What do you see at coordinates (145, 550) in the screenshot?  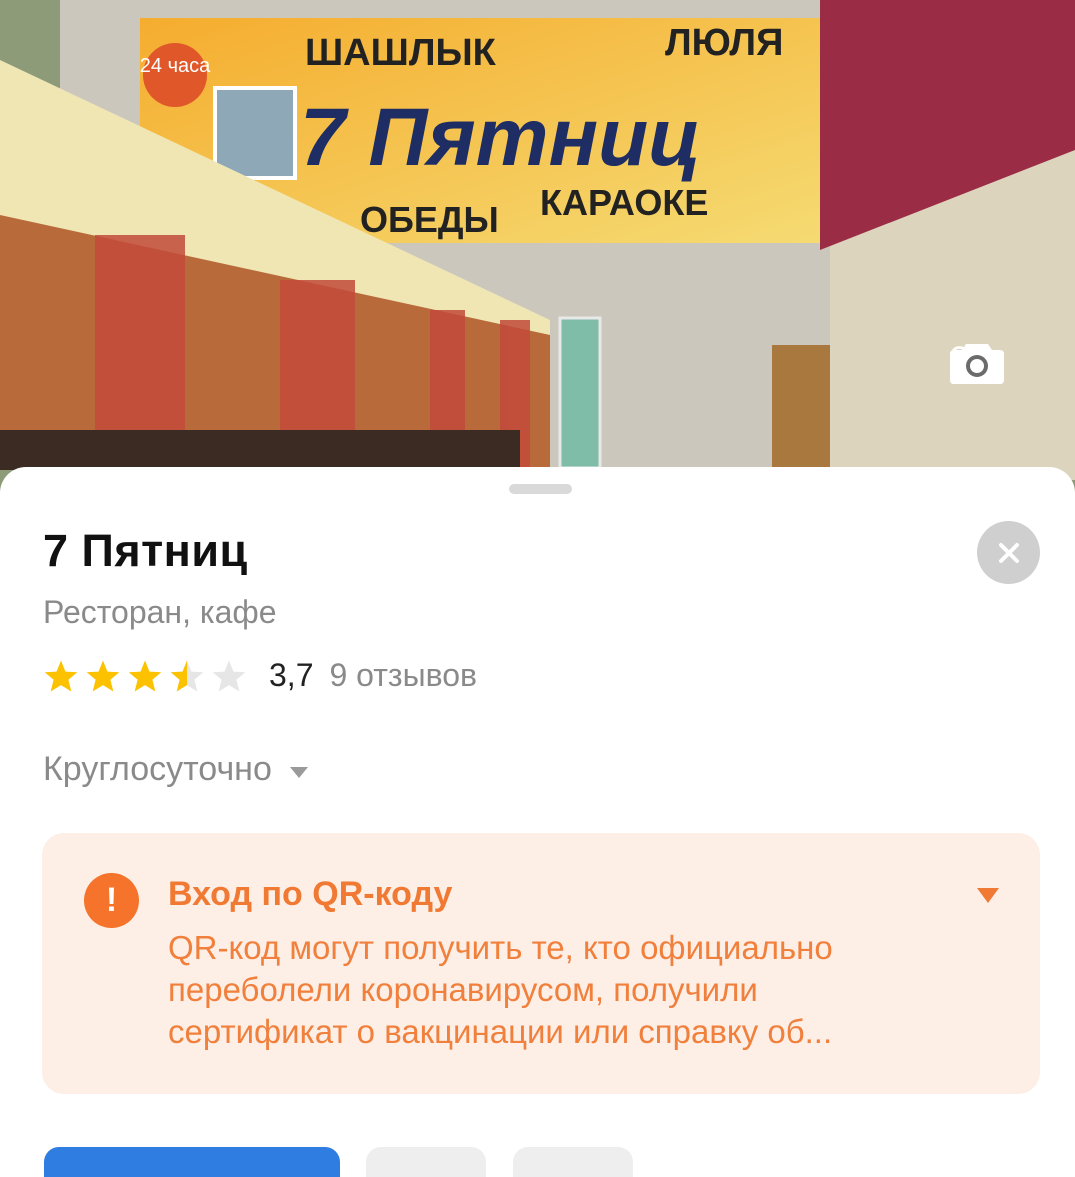 I see `place-title: 7 Пятниц` at bounding box center [145, 550].